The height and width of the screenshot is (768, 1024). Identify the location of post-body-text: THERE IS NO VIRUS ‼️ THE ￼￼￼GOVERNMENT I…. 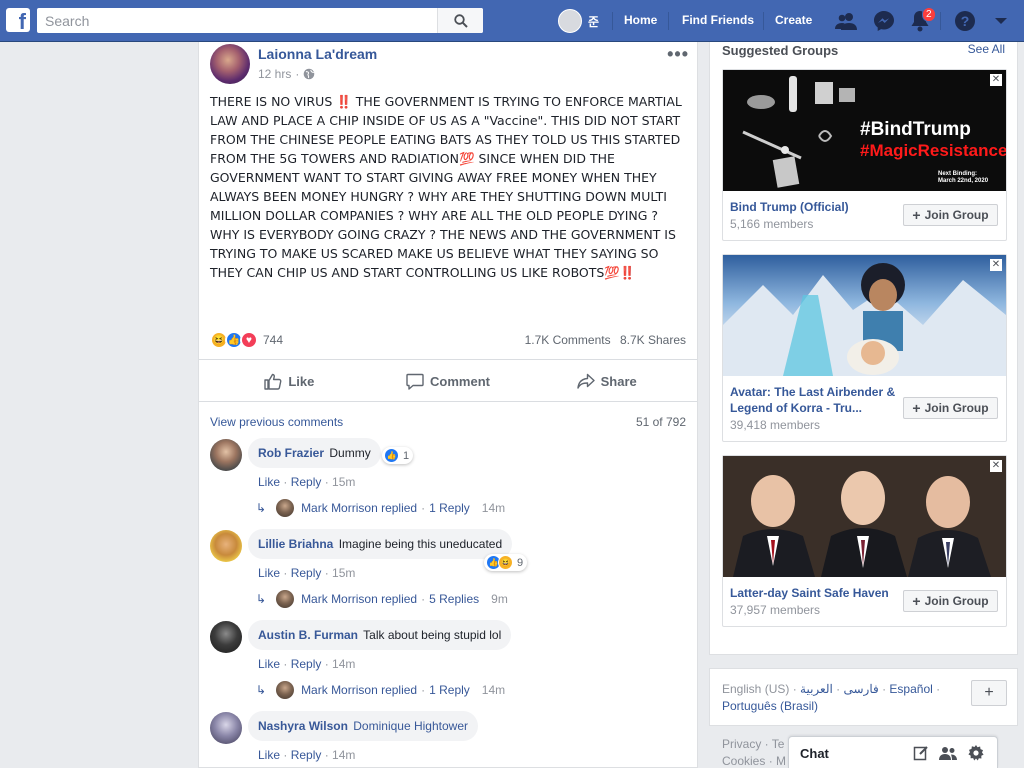
(448, 187).